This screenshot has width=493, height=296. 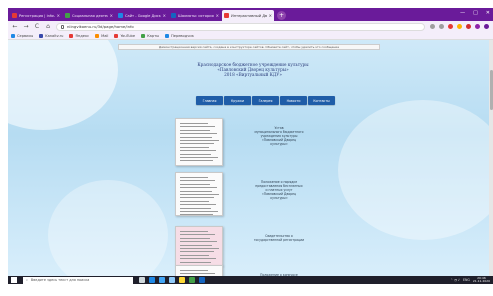 I want to click on menu-item-clubs: Кружки, so click(x=237, y=100).